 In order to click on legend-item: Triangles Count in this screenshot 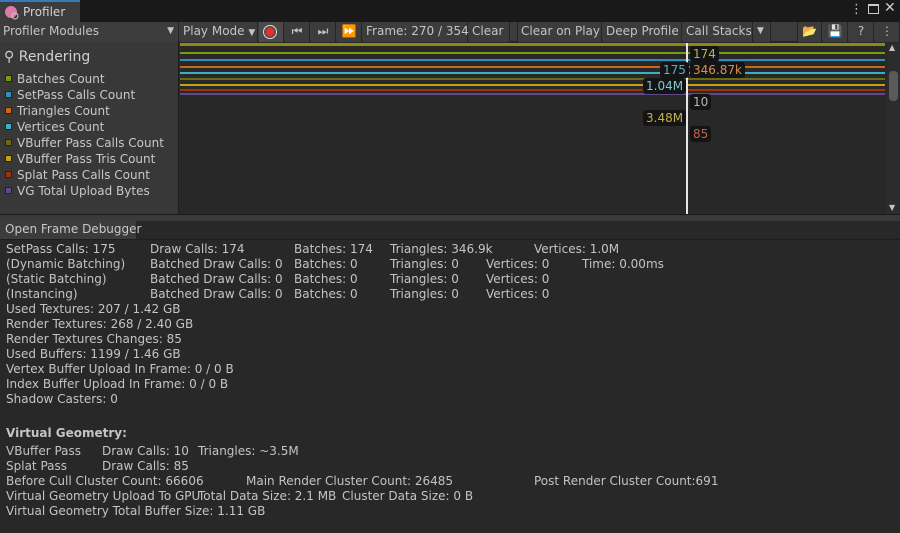, I will do `click(57, 111)`.